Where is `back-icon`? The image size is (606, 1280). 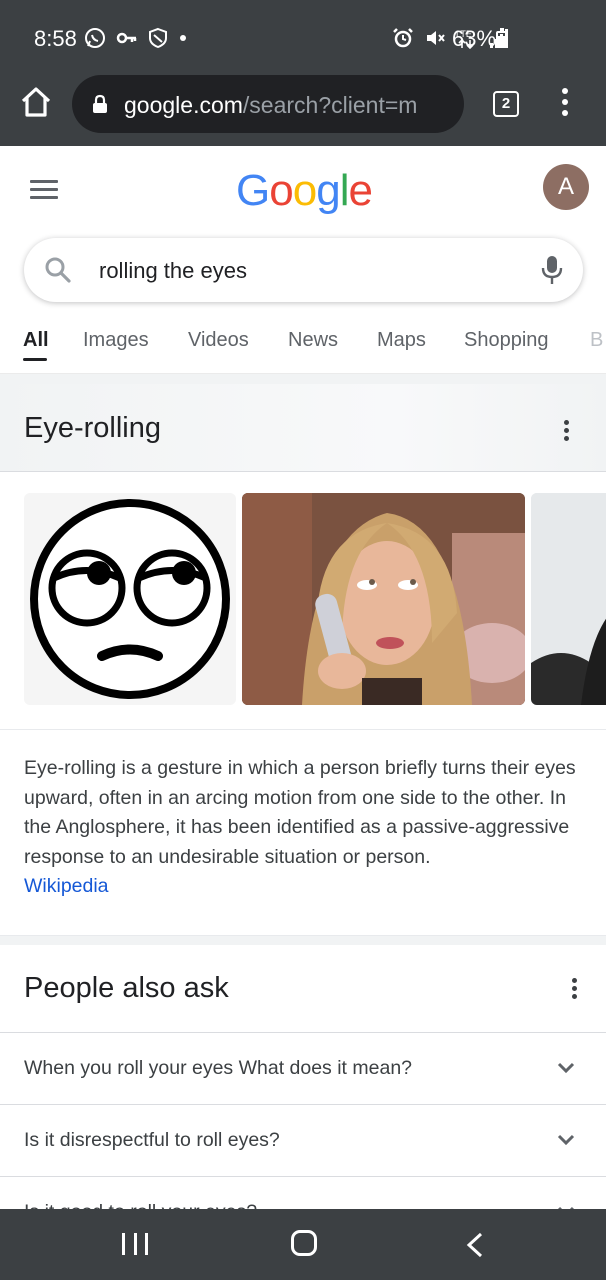
back-icon is located at coordinates (475, 1245).